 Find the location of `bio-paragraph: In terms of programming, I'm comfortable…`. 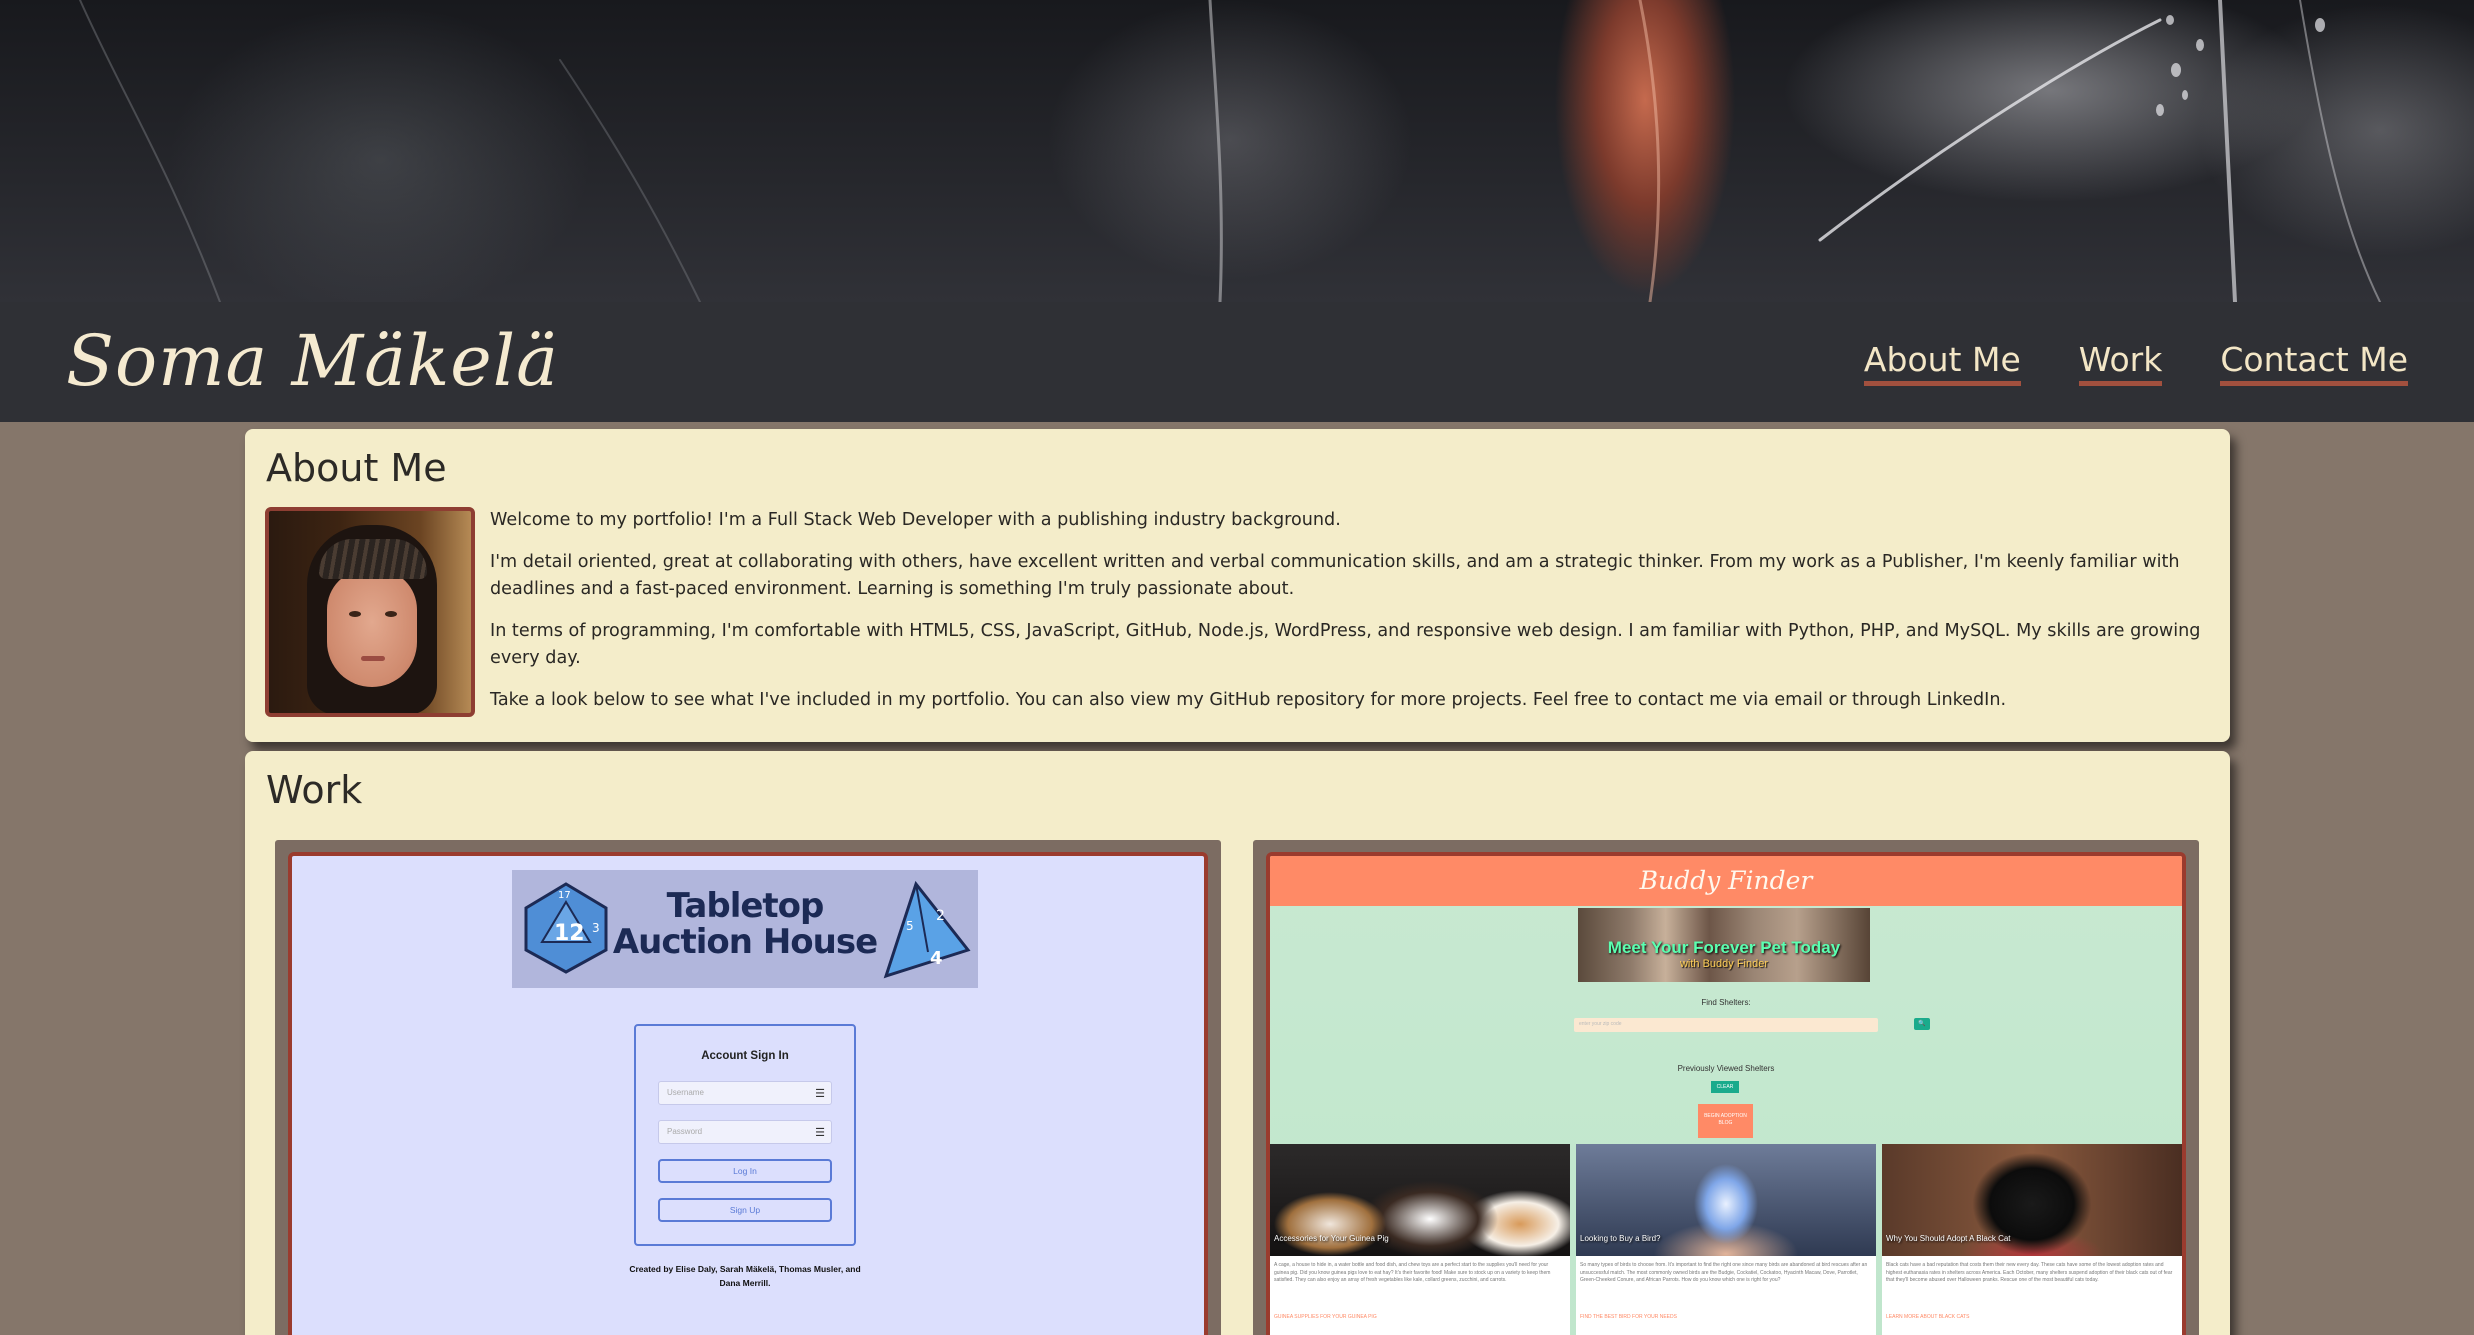

bio-paragraph: In terms of programming, I'm comfortable… is located at coordinates (1345, 644).